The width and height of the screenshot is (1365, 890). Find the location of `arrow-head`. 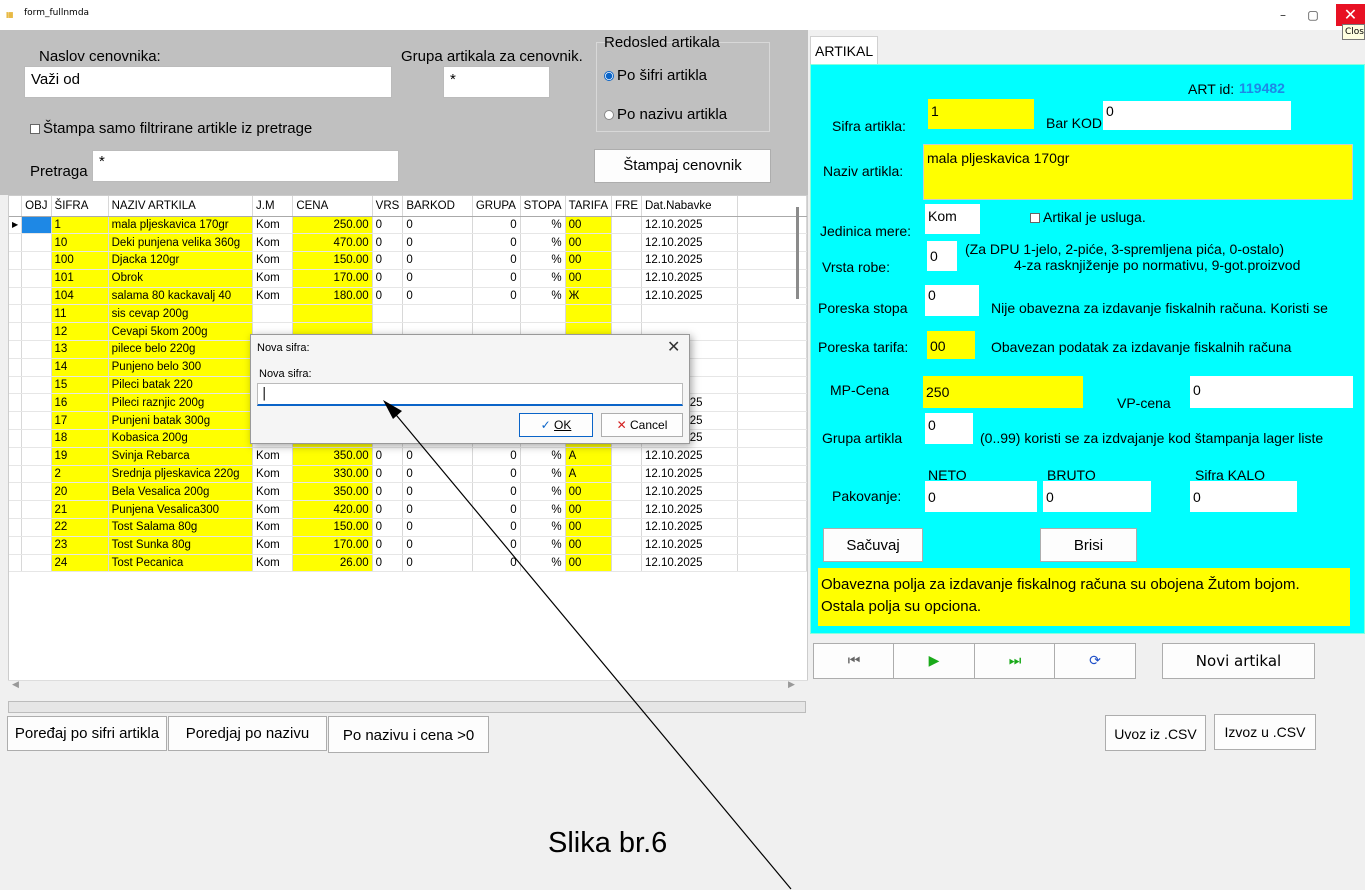

arrow-head is located at coordinates (392, 409).